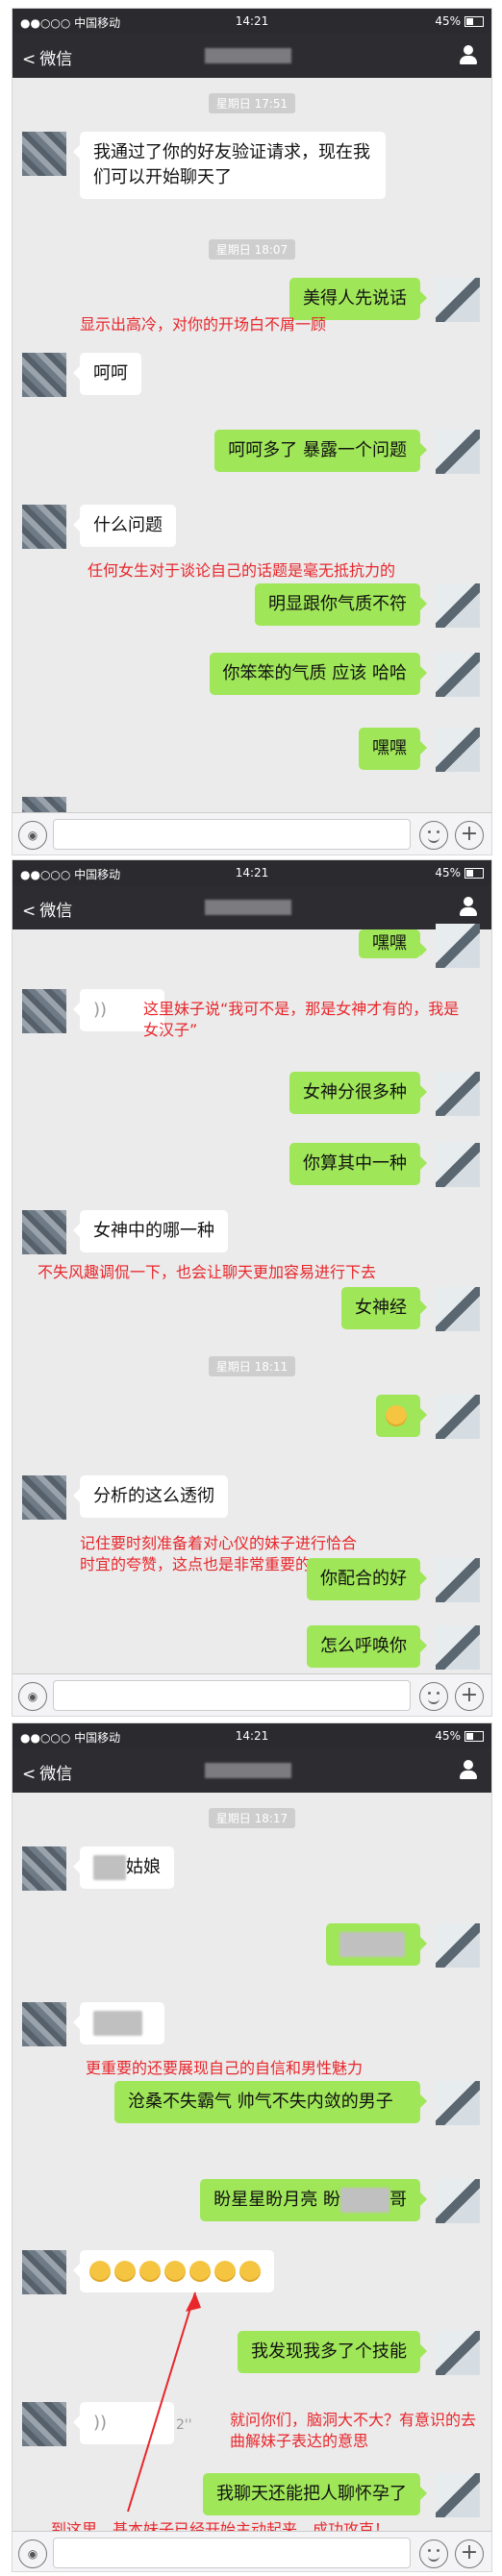  I want to click on timestamp: 星期日 18:07, so click(252, 250).